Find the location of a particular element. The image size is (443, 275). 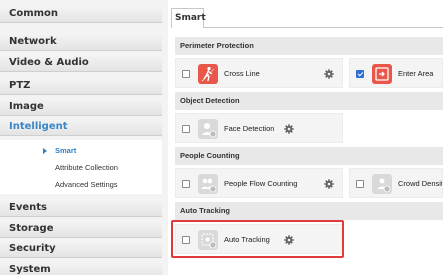

sidebar-item-video-audio: Video & Audio is located at coordinates (81, 63).